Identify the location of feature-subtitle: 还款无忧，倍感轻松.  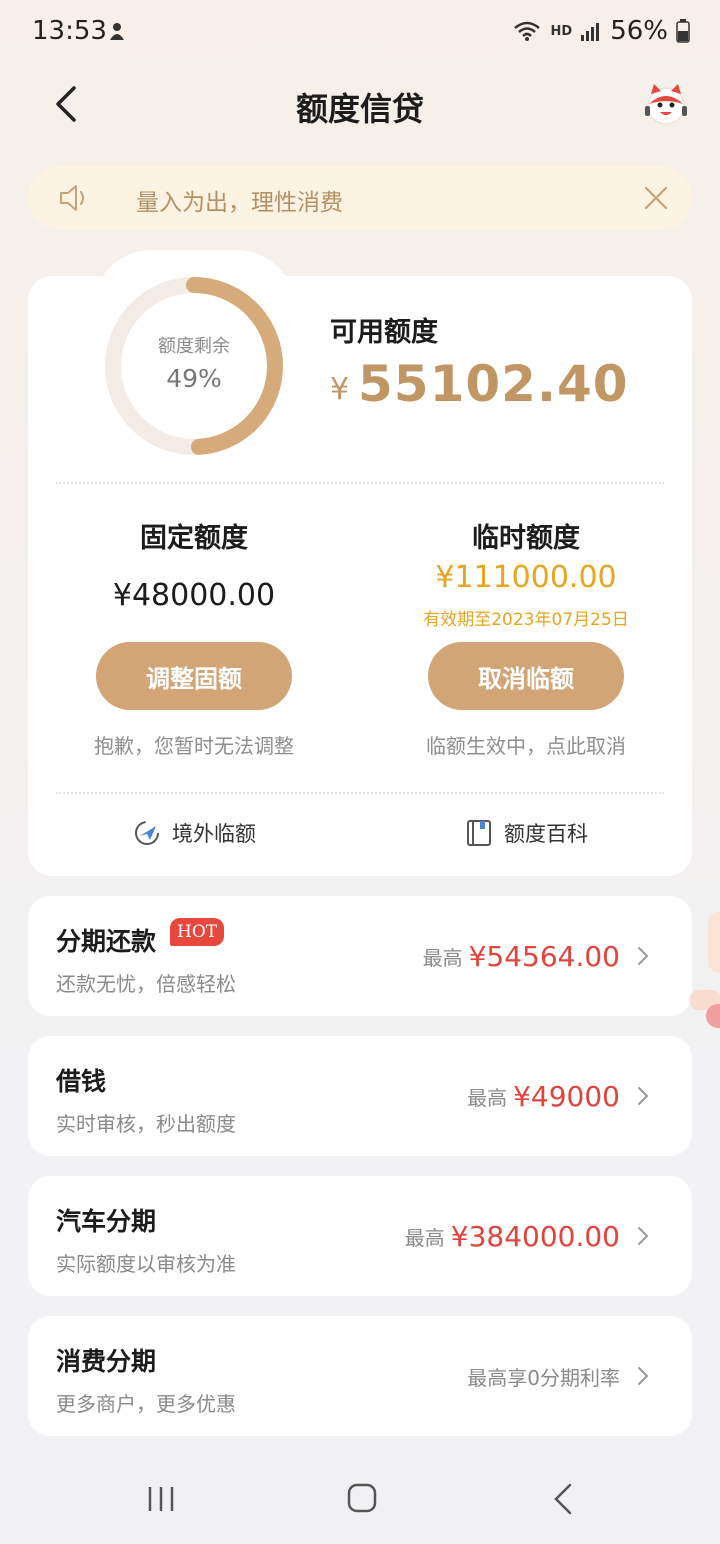
(146, 984).